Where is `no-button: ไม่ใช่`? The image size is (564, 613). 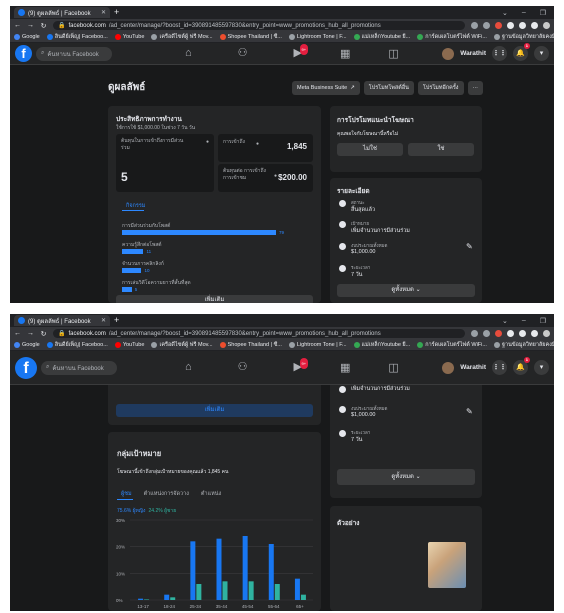 no-button: ไม่ใช่ is located at coordinates (370, 149).